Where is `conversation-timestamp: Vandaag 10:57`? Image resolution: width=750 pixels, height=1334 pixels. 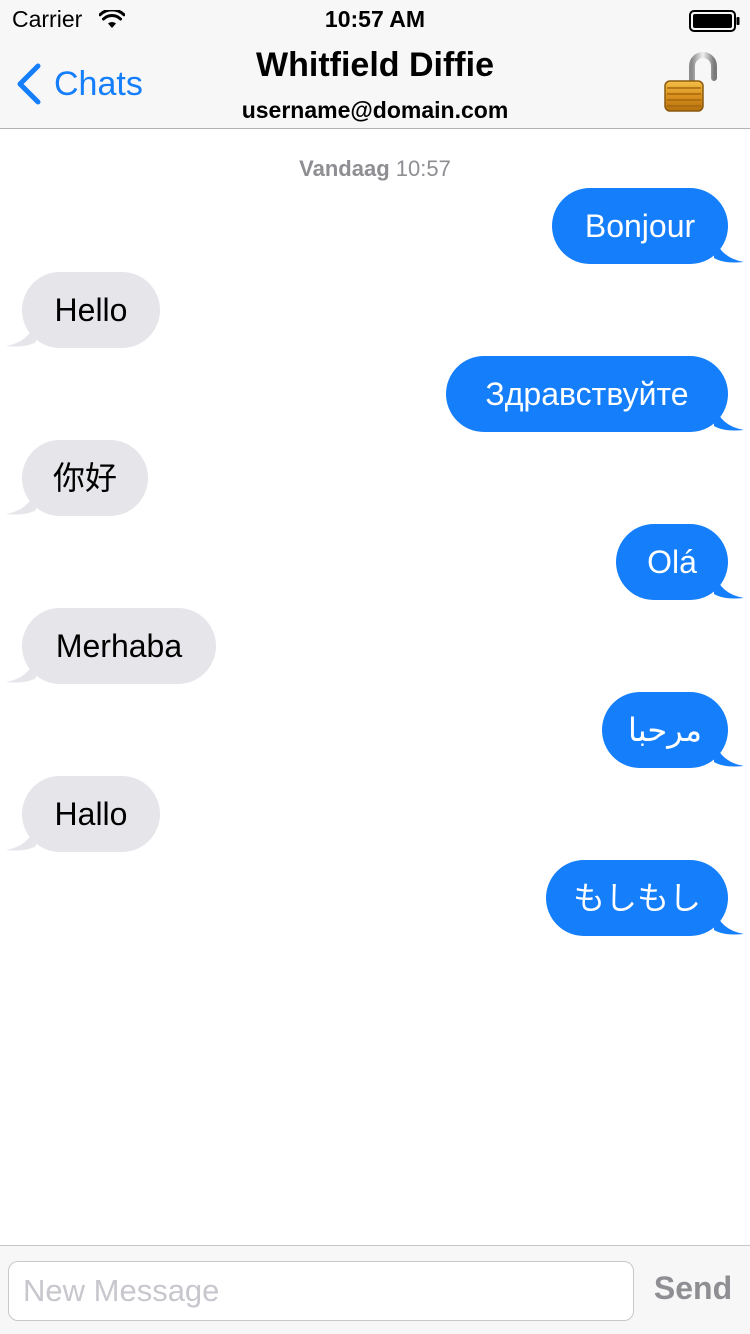
conversation-timestamp: Vandaag 10:57 is located at coordinates (375, 169).